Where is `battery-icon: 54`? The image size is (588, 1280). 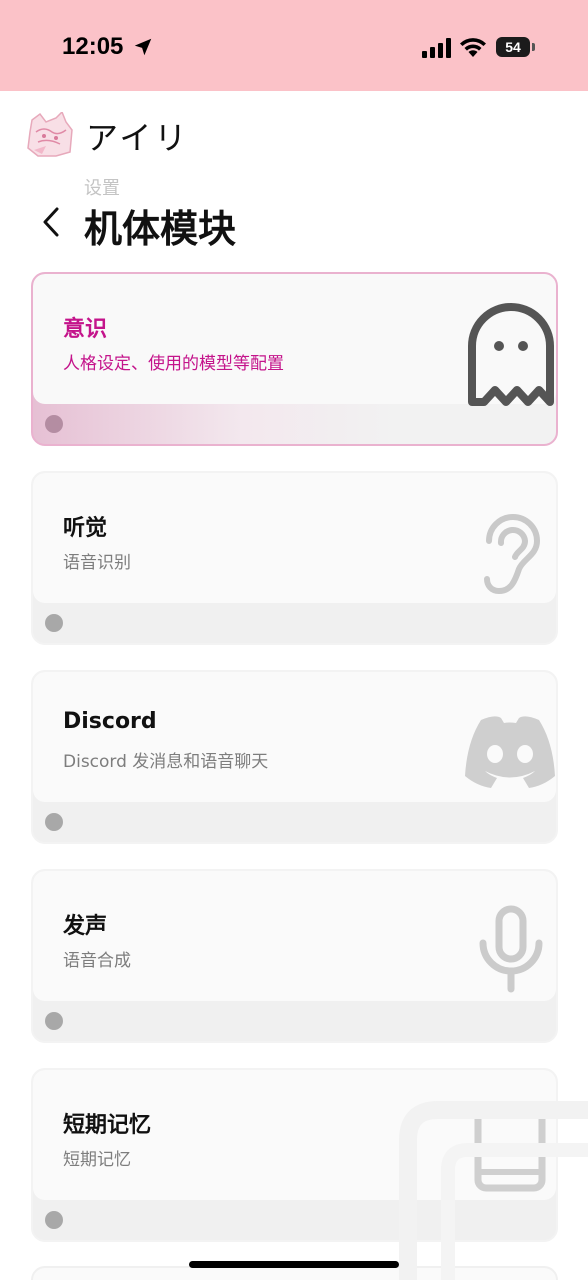 battery-icon: 54 is located at coordinates (513, 47).